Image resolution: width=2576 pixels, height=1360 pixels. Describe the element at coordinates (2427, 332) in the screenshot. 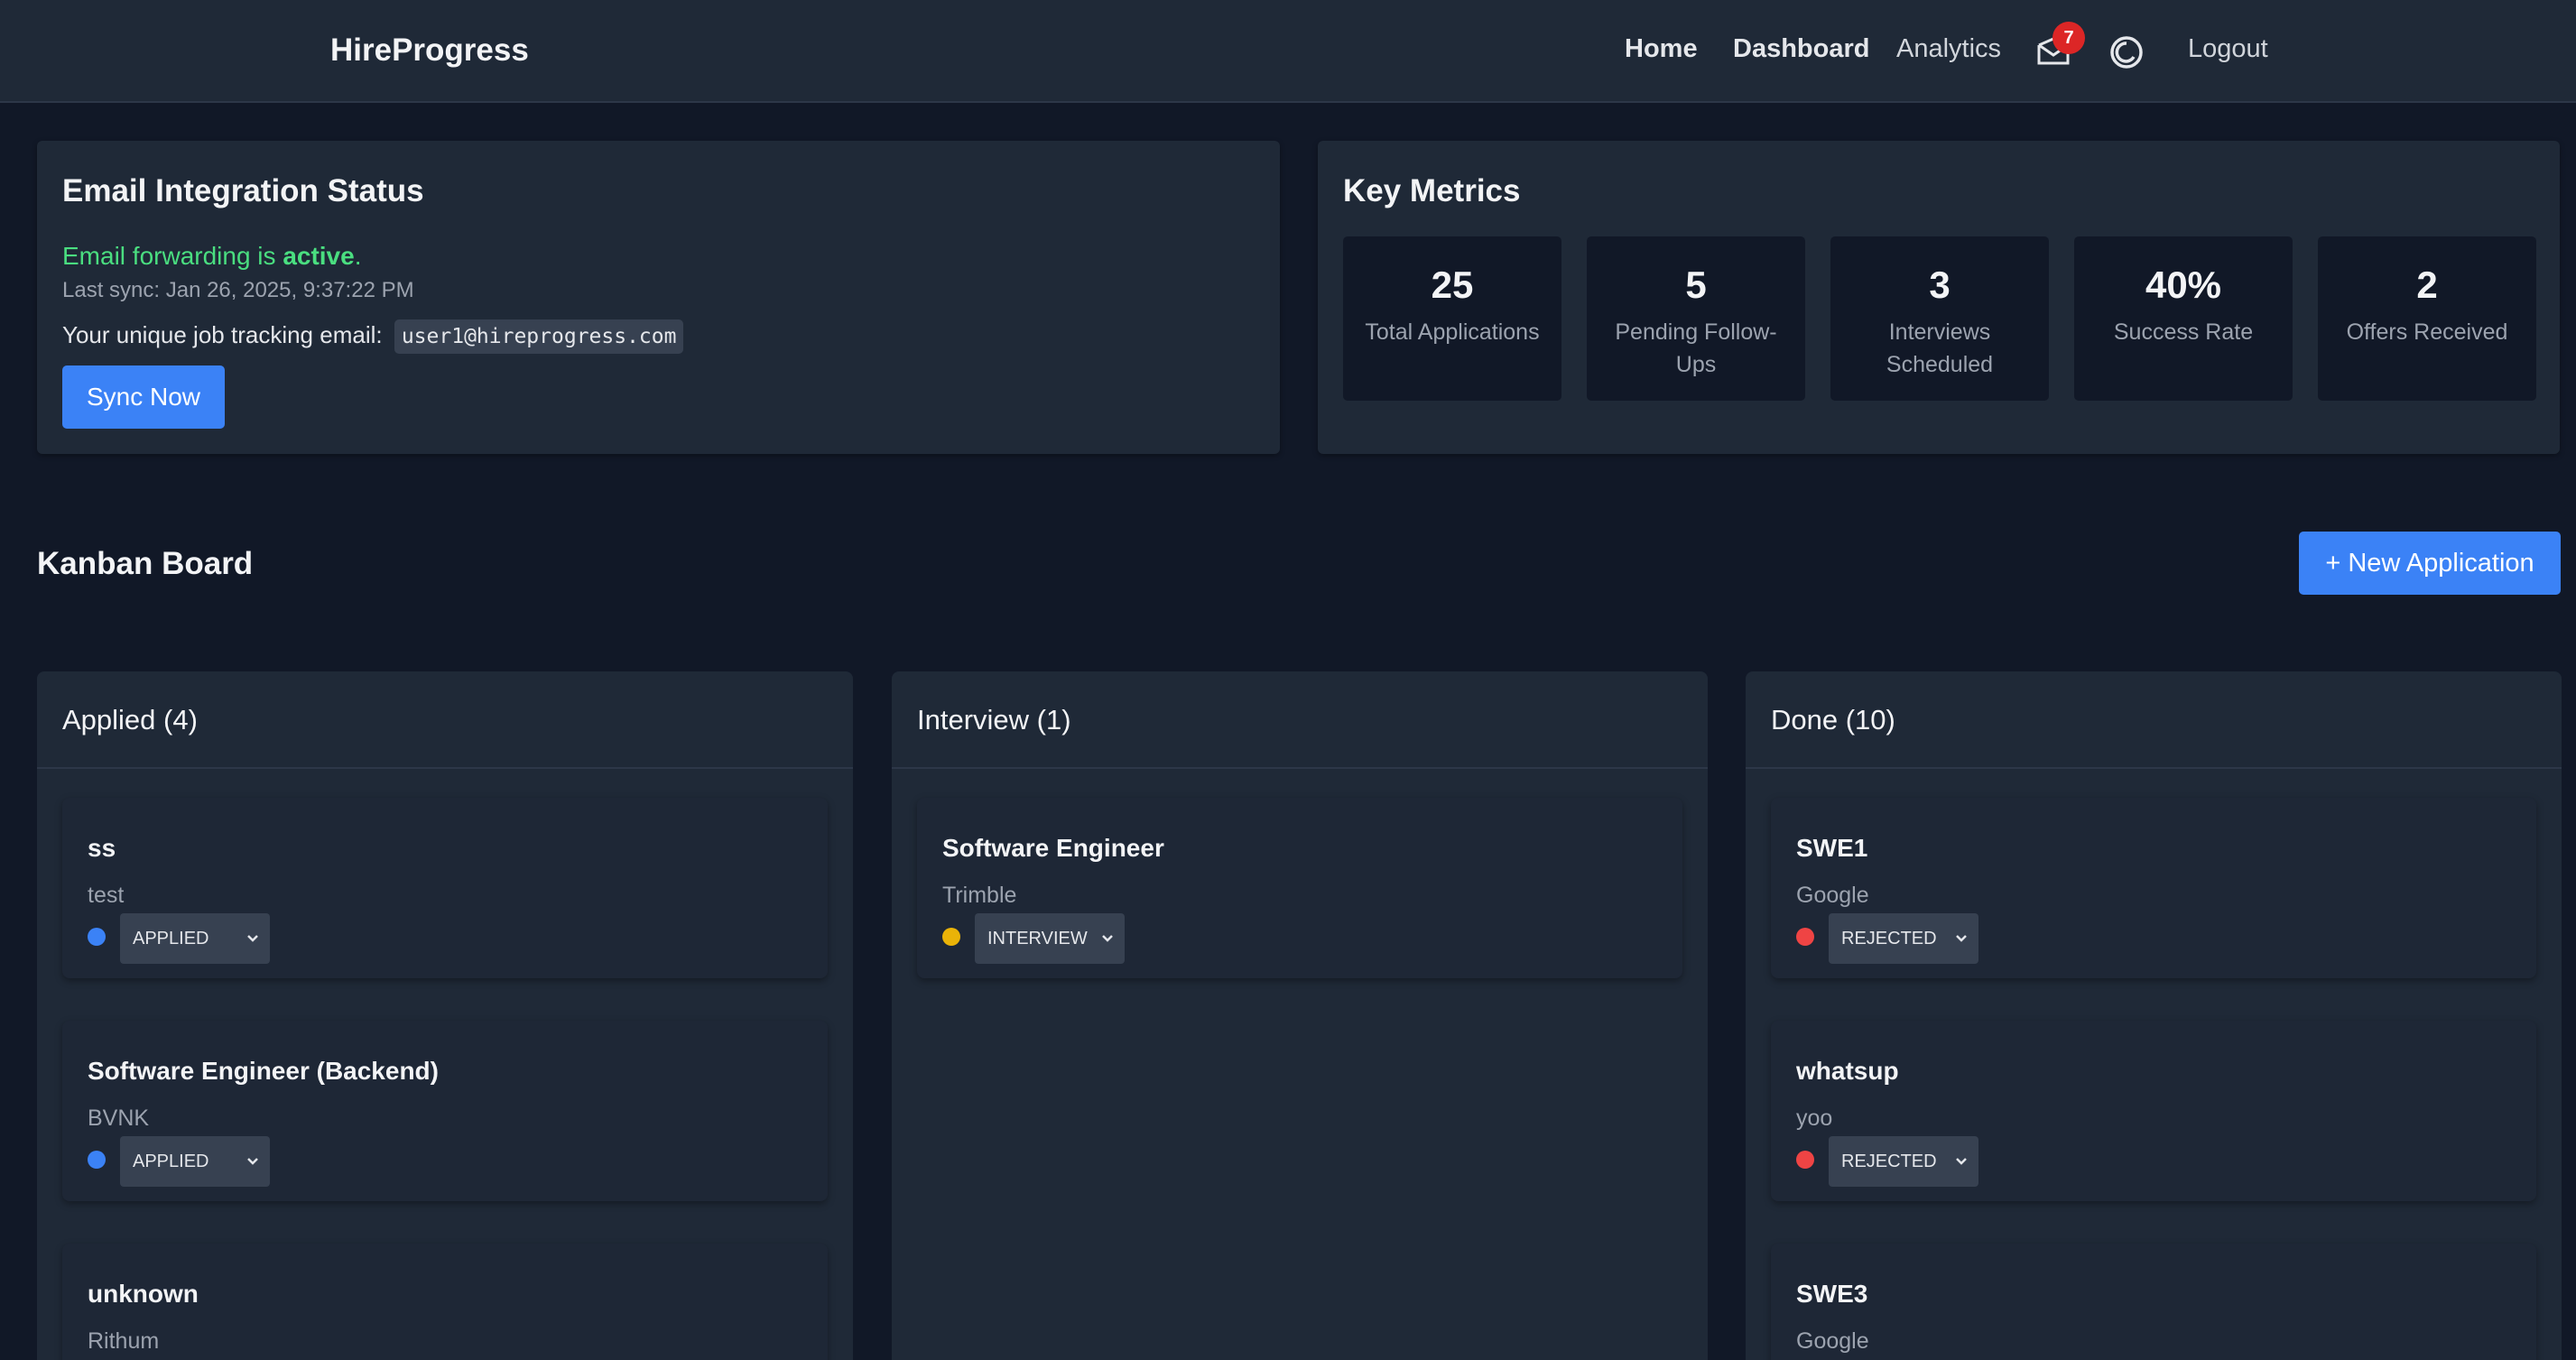

I see `metric-label: Offers Received` at that location.